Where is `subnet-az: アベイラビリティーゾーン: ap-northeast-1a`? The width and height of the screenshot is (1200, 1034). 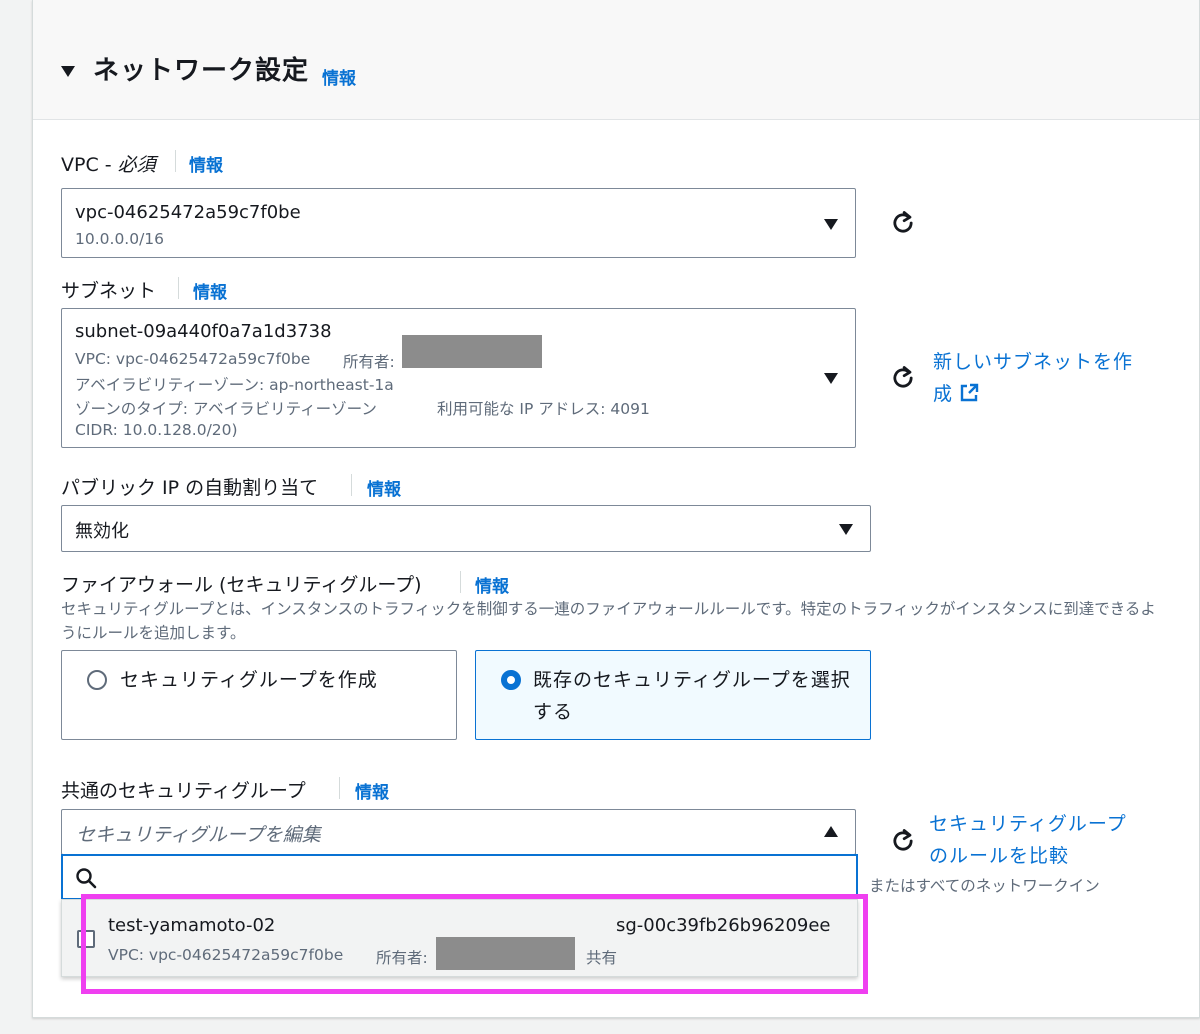
subnet-az: アベイラビリティーゾーン: ap-northeast-1a is located at coordinates (234, 385).